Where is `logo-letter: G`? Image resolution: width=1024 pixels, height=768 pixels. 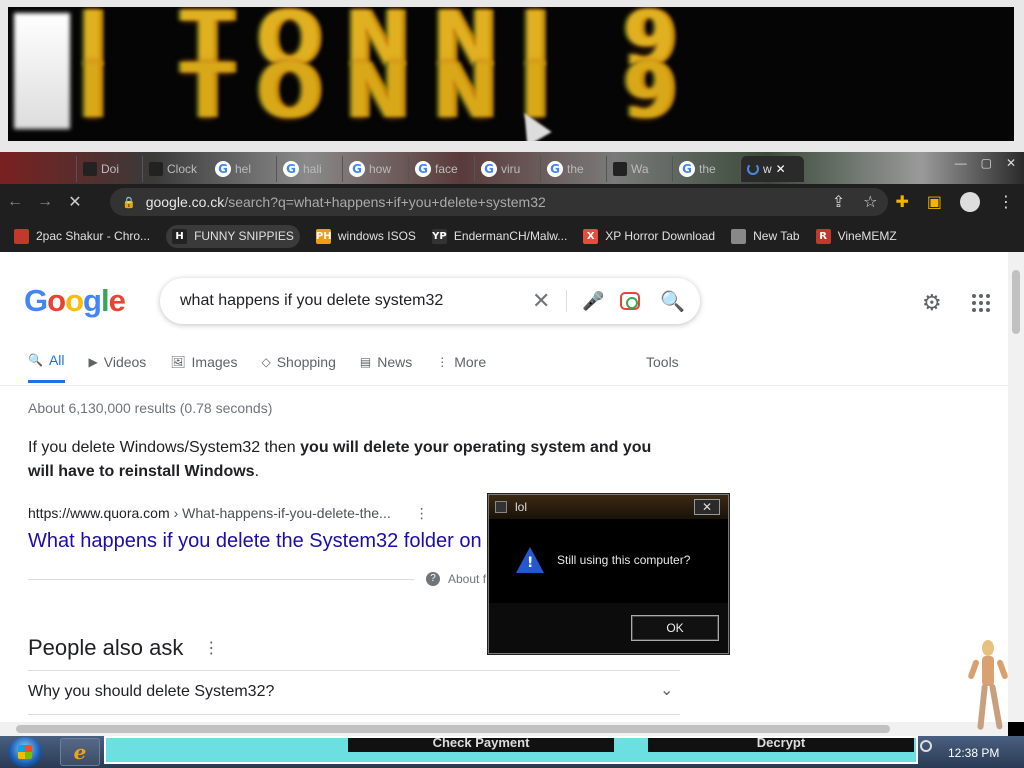 logo-letter: G is located at coordinates (36, 300).